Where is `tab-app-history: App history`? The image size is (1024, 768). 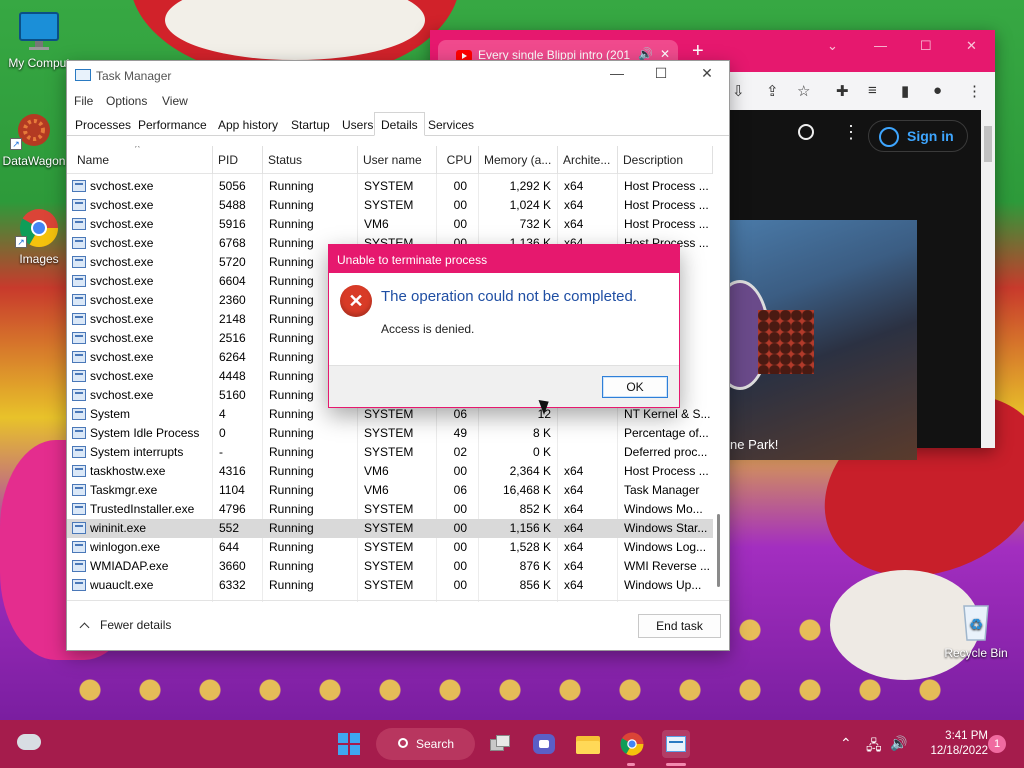 tab-app-history: App history is located at coordinates (248, 124).